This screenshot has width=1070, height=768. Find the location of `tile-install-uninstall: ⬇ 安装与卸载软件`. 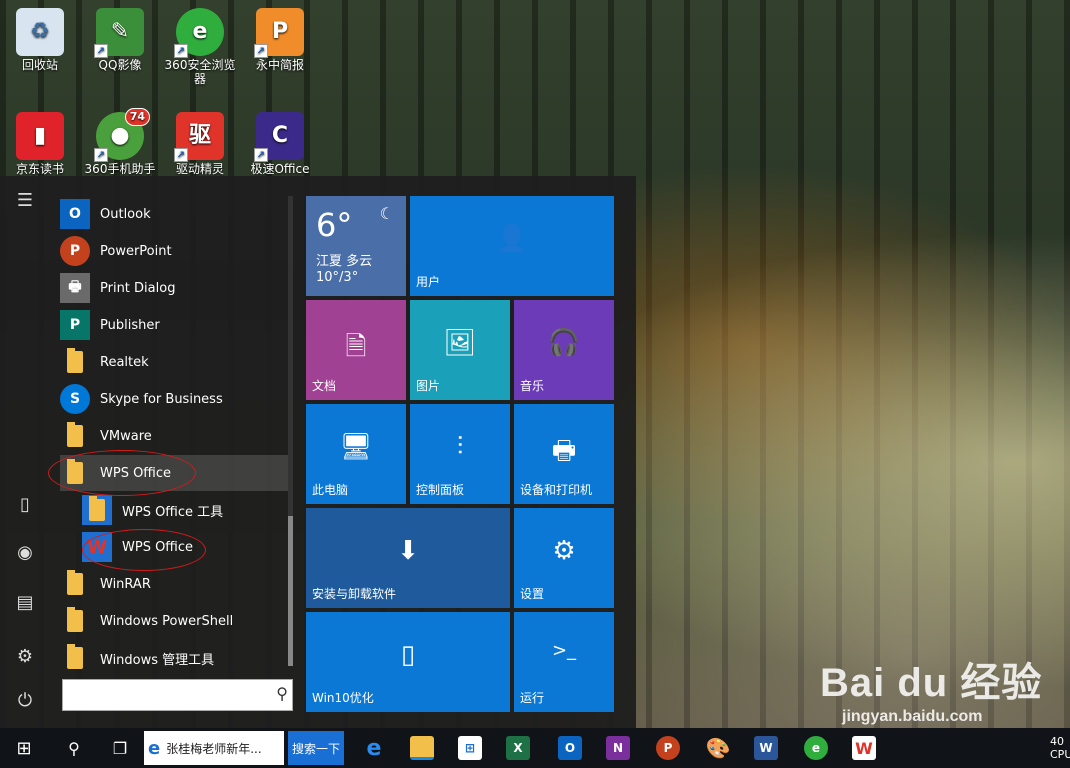

tile-install-uninstall: ⬇ 安装与卸载软件 is located at coordinates (408, 558).